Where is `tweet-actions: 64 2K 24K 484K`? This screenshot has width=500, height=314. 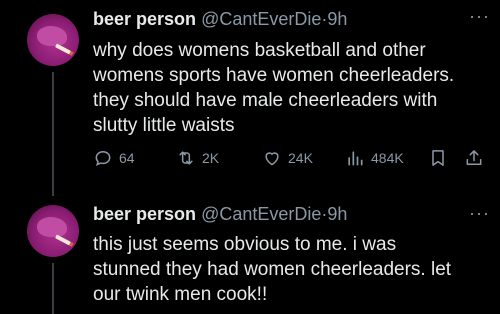 tweet-actions: 64 2K 24K 484K is located at coordinates (250, 158).